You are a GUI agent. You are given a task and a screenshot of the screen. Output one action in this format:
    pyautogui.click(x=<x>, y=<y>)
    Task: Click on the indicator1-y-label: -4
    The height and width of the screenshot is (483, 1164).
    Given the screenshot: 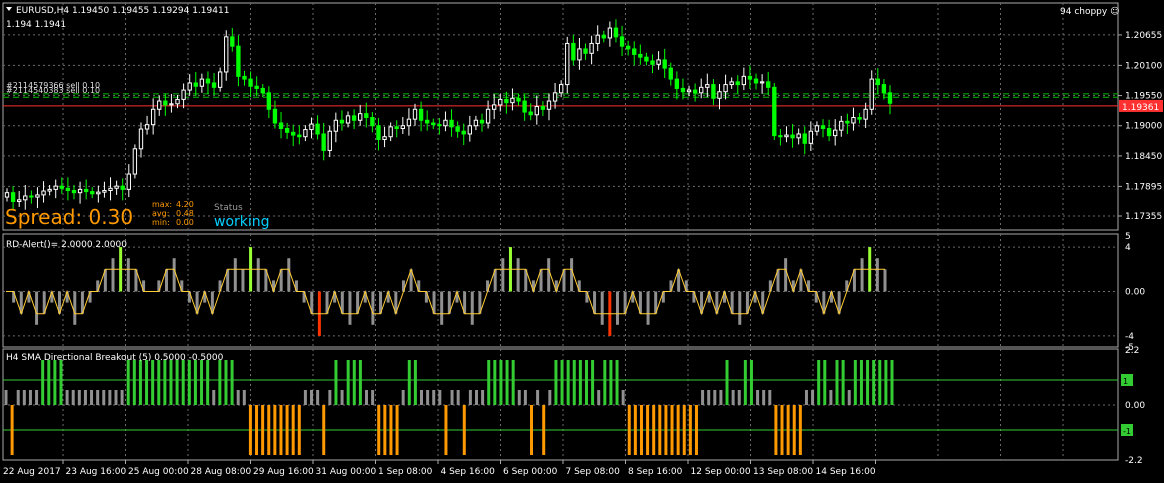 What is the action you would take?
    pyautogui.click(x=1129, y=337)
    